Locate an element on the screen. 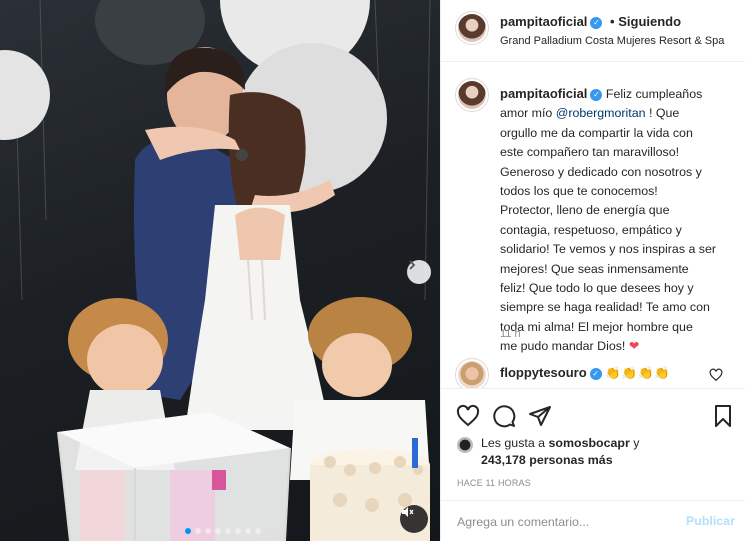  liker-username: somosbocapr is located at coordinates (589, 443).